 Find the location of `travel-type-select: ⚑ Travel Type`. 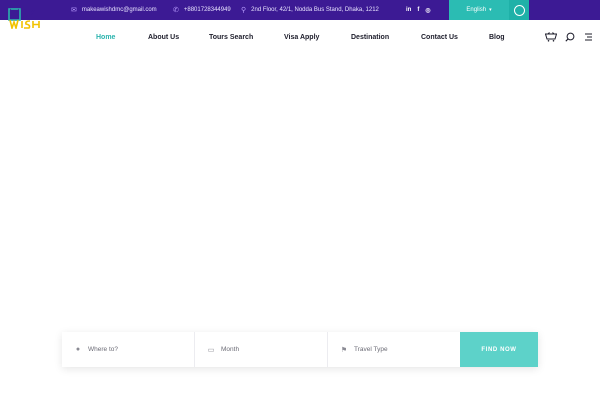

travel-type-select: ⚑ Travel Type is located at coordinates (394, 349).